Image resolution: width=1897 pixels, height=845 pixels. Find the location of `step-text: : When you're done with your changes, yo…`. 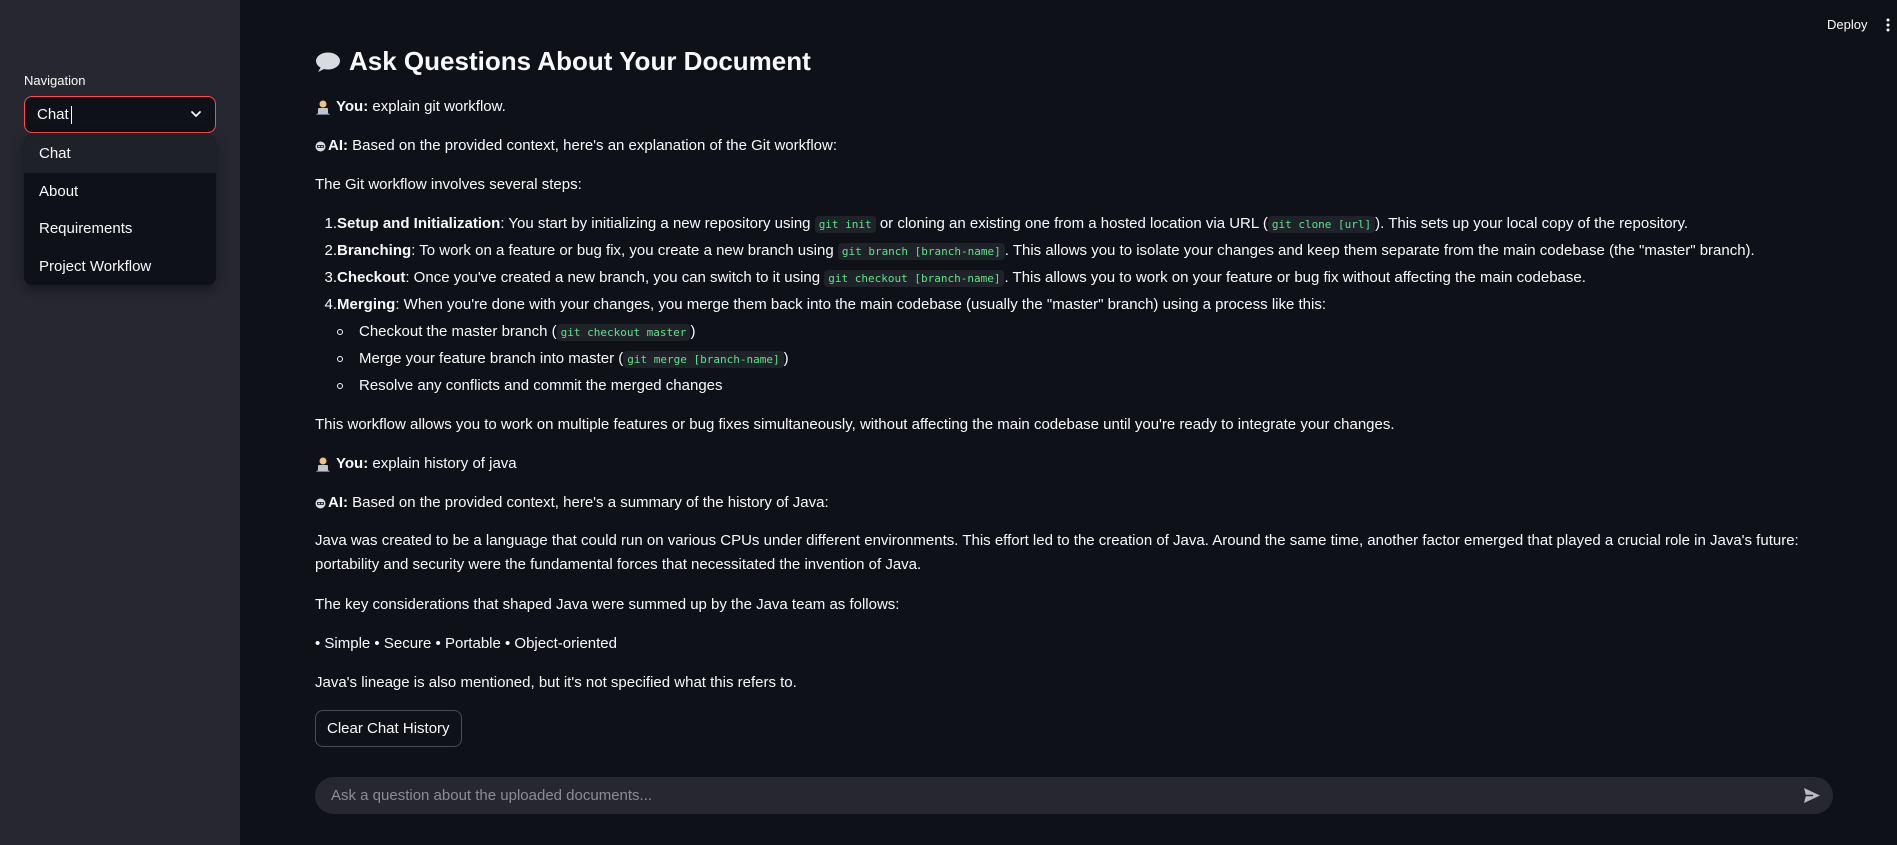

step-text: : When you're done with your changes, yo… is located at coordinates (861, 304).